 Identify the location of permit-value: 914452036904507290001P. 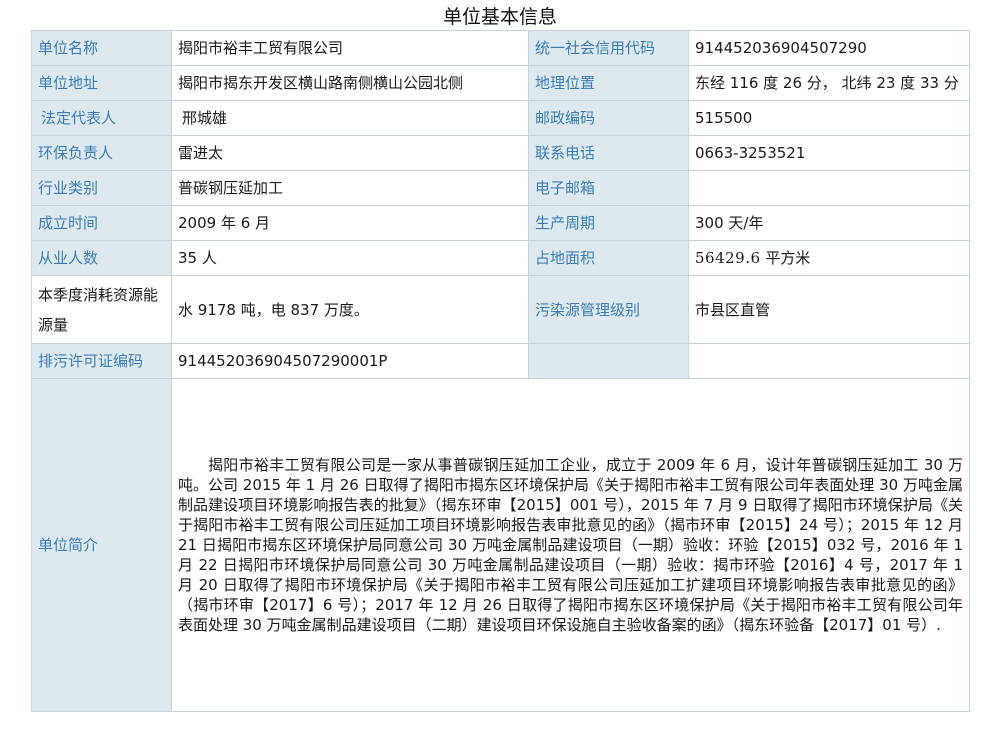
(350, 361).